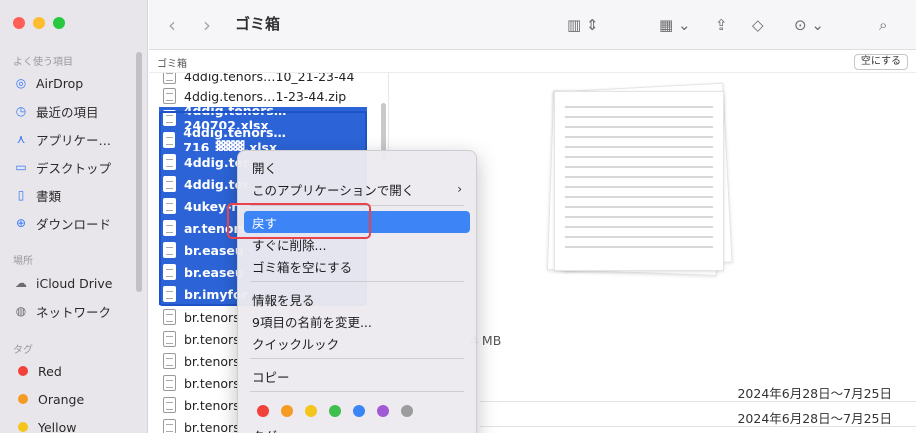 The width and height of the screenshot is (916, 433). Describe the element at coordinates (359, 411) in the screenshot. I see `tag-blue-button` at that location.